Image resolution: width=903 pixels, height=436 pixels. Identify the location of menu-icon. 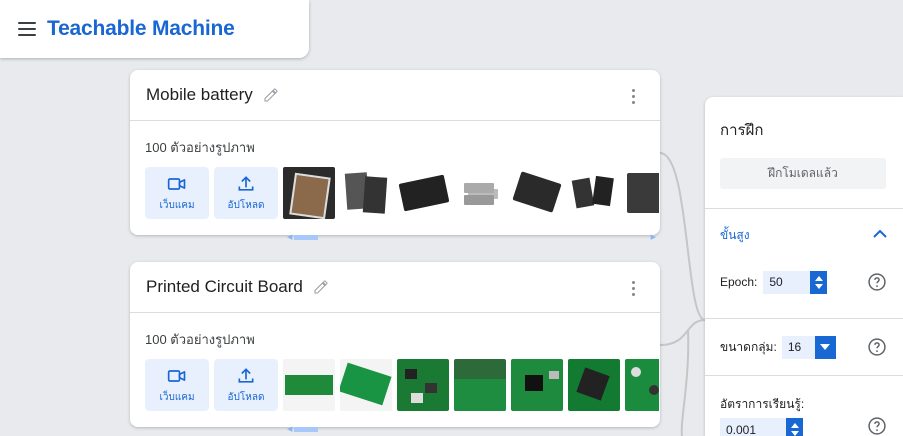
(27, 29).